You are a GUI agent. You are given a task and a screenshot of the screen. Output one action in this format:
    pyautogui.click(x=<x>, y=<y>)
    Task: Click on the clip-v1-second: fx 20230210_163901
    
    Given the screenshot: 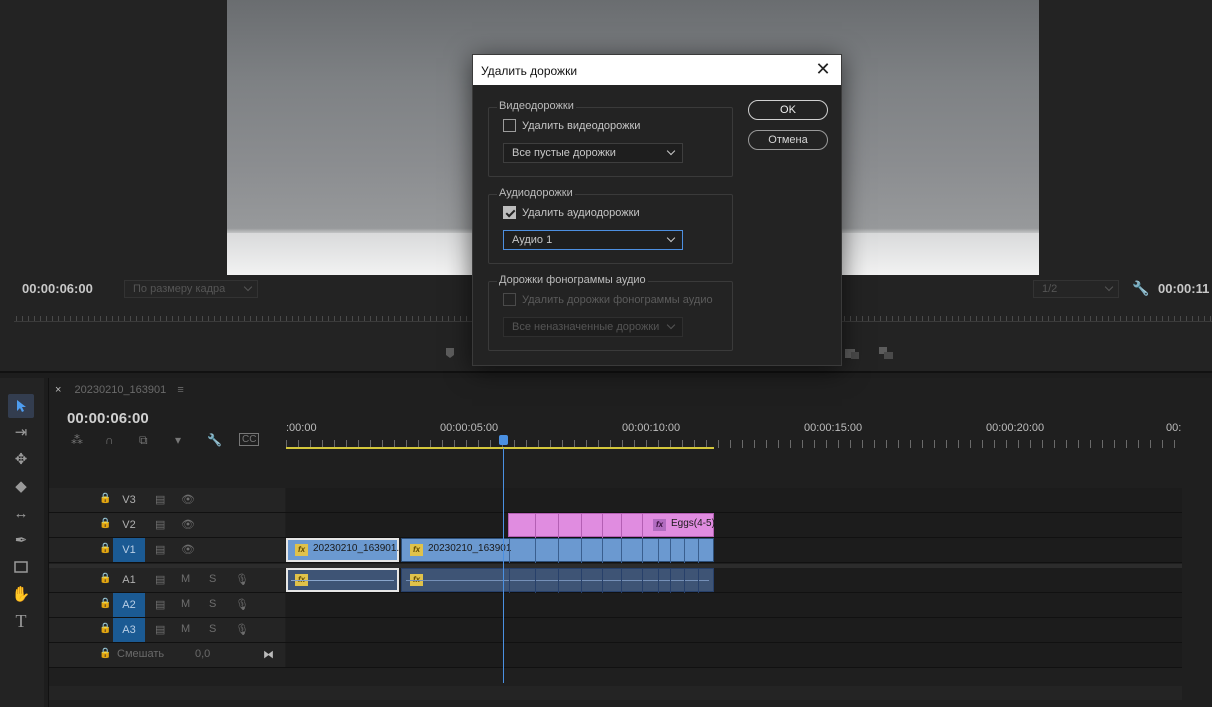 What is the action you would take?
    pyautogui.click(x=557, y=550)
    